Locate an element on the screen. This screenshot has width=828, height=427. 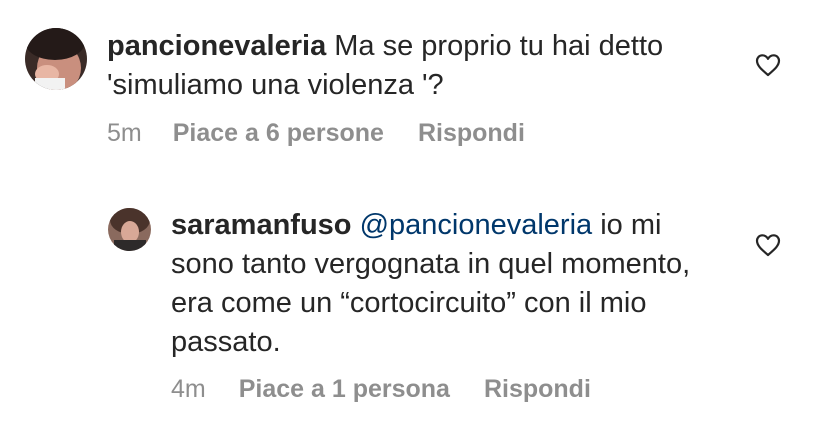
comment-meta: 4m Piace a 1 persona Rispondi is located at coordinates (381, 389).